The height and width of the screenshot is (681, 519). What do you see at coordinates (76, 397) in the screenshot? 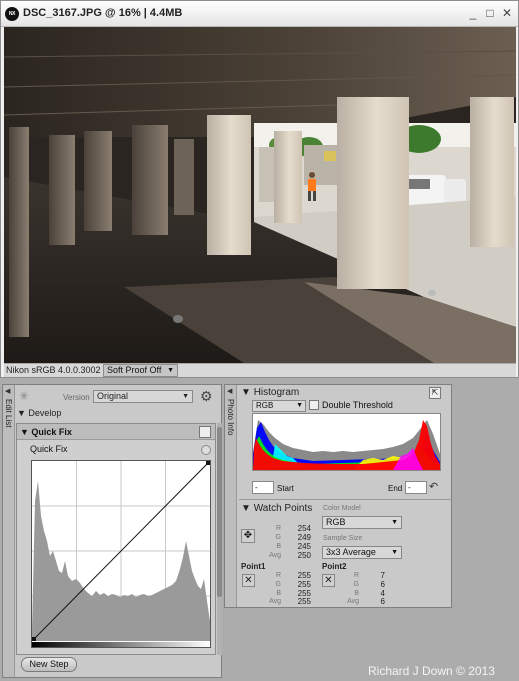
I see `version-label: Version` at bounding box center [76, 397].